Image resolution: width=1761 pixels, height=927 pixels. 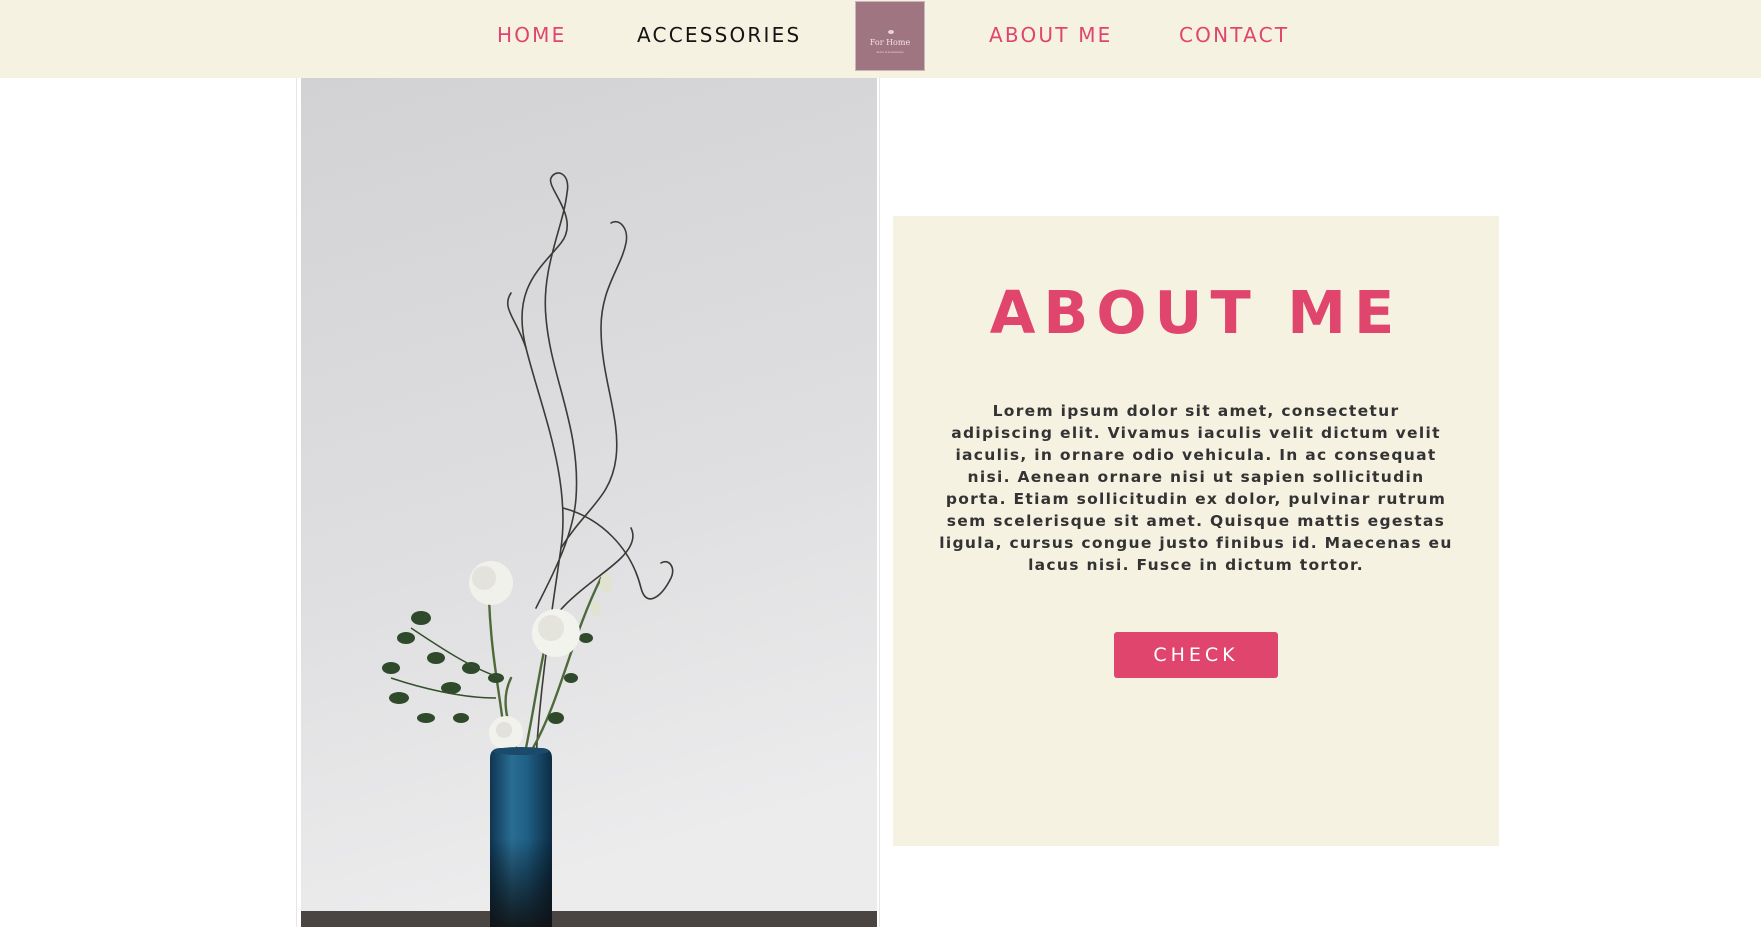 What do you see at coordinates (1234, 35) in the screenshot?
I see `nav-link-contact: CONTACT` at bounding box center [1234, 35].